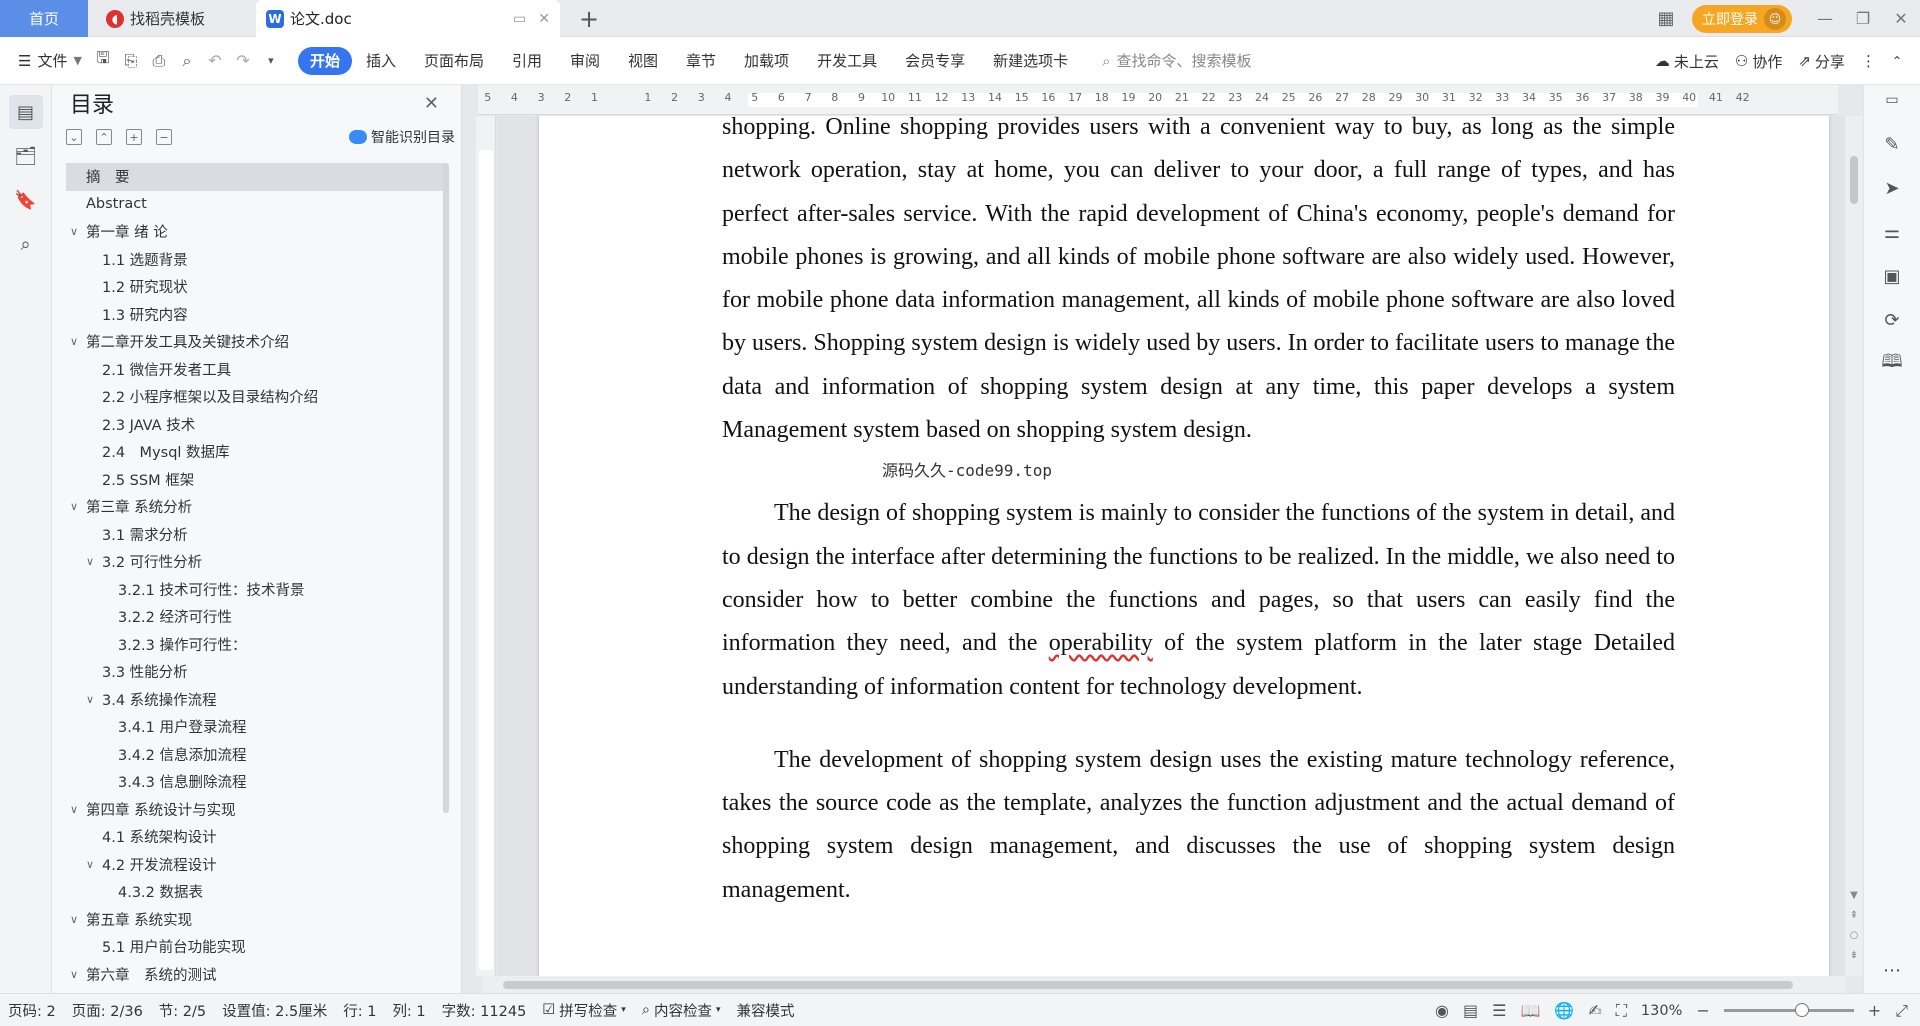 This screenshot has height=1026, width=1920. I want to click on file-menu: ☰ 文件 ▼, so click(45, 60).